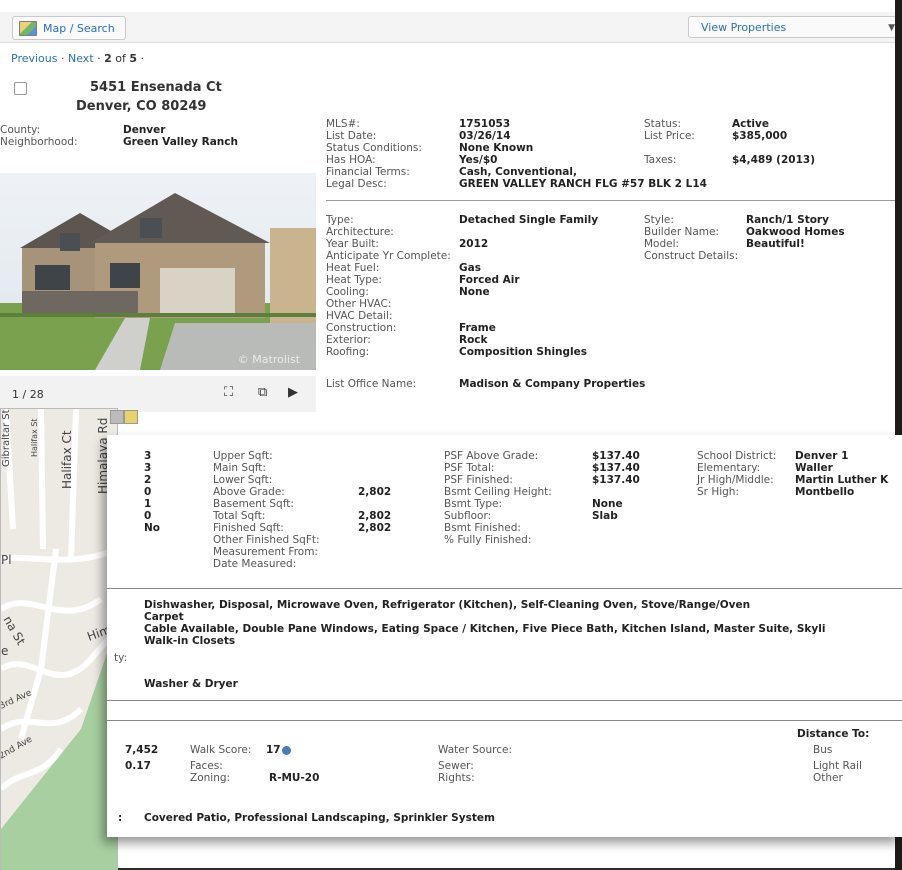  I want to click on flooring-value: Carpet, so click(164, 617).